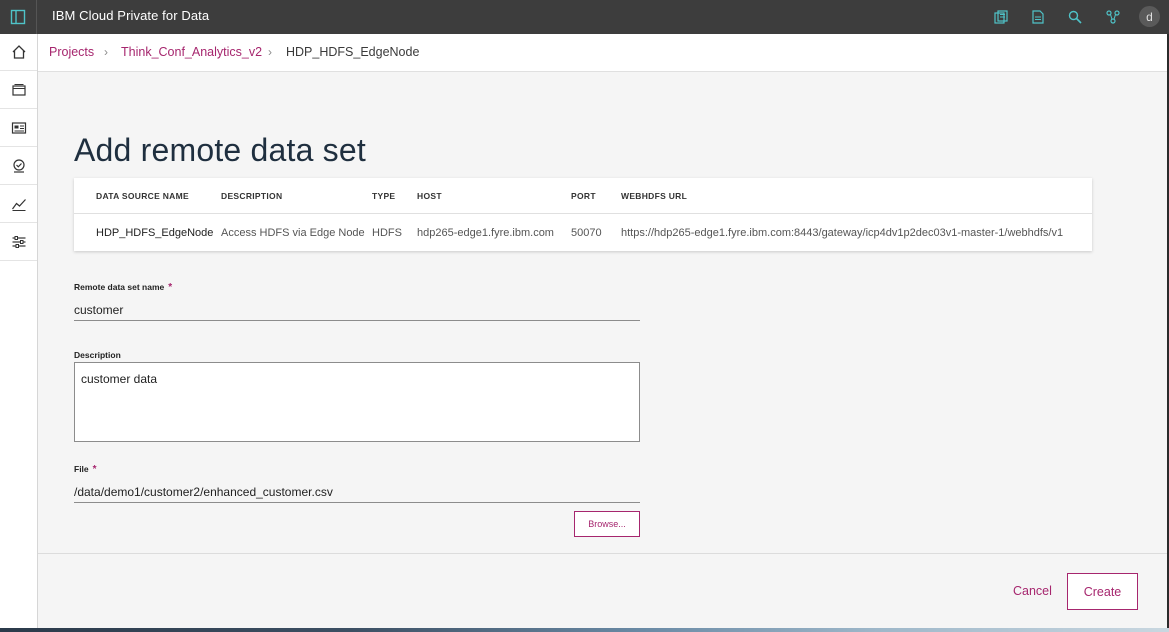 The image size is (1169, 632). What do you see at coordinates (357, 402) in the screenshot?
I see `description-textarea: customer data` at bounding box center [357, 402].